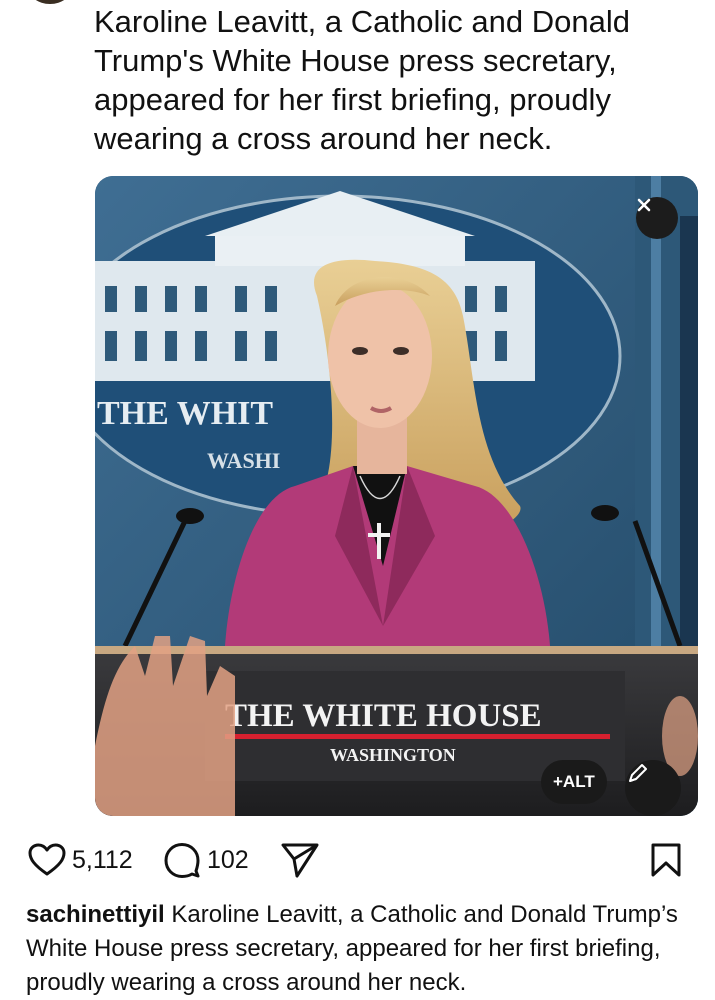  What do you see at coordinates (50, 2) in the screenshot?
I see `avatar` at bounding box center [50, 2].